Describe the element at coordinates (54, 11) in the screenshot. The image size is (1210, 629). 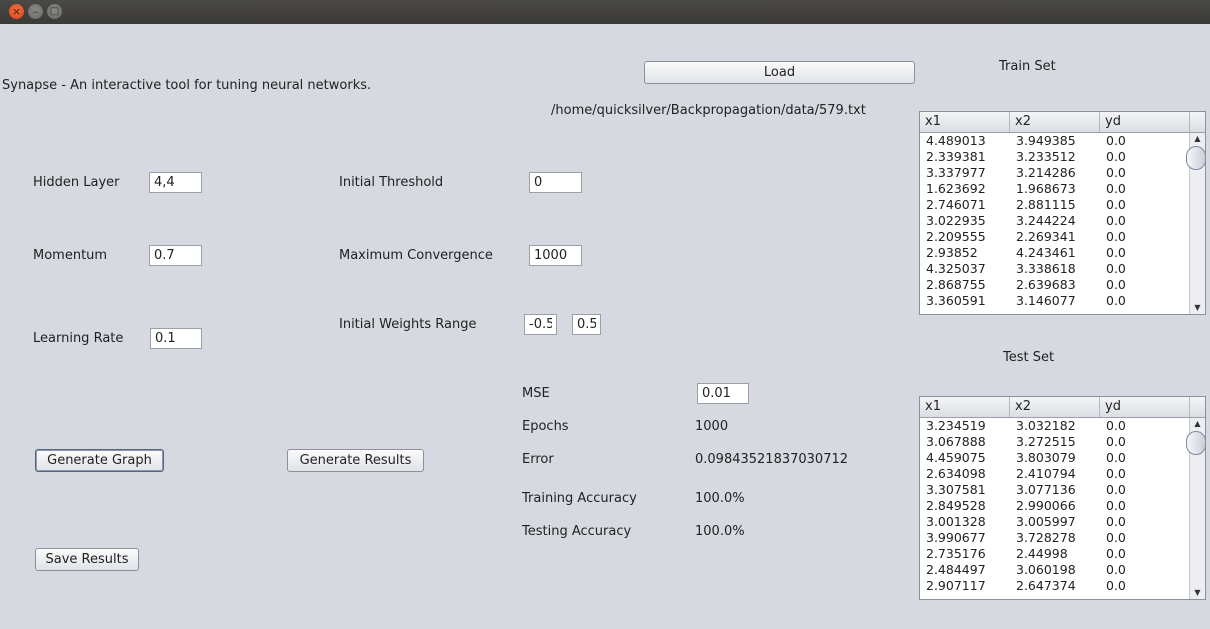
I see `window-maximize-button: □` at that location.